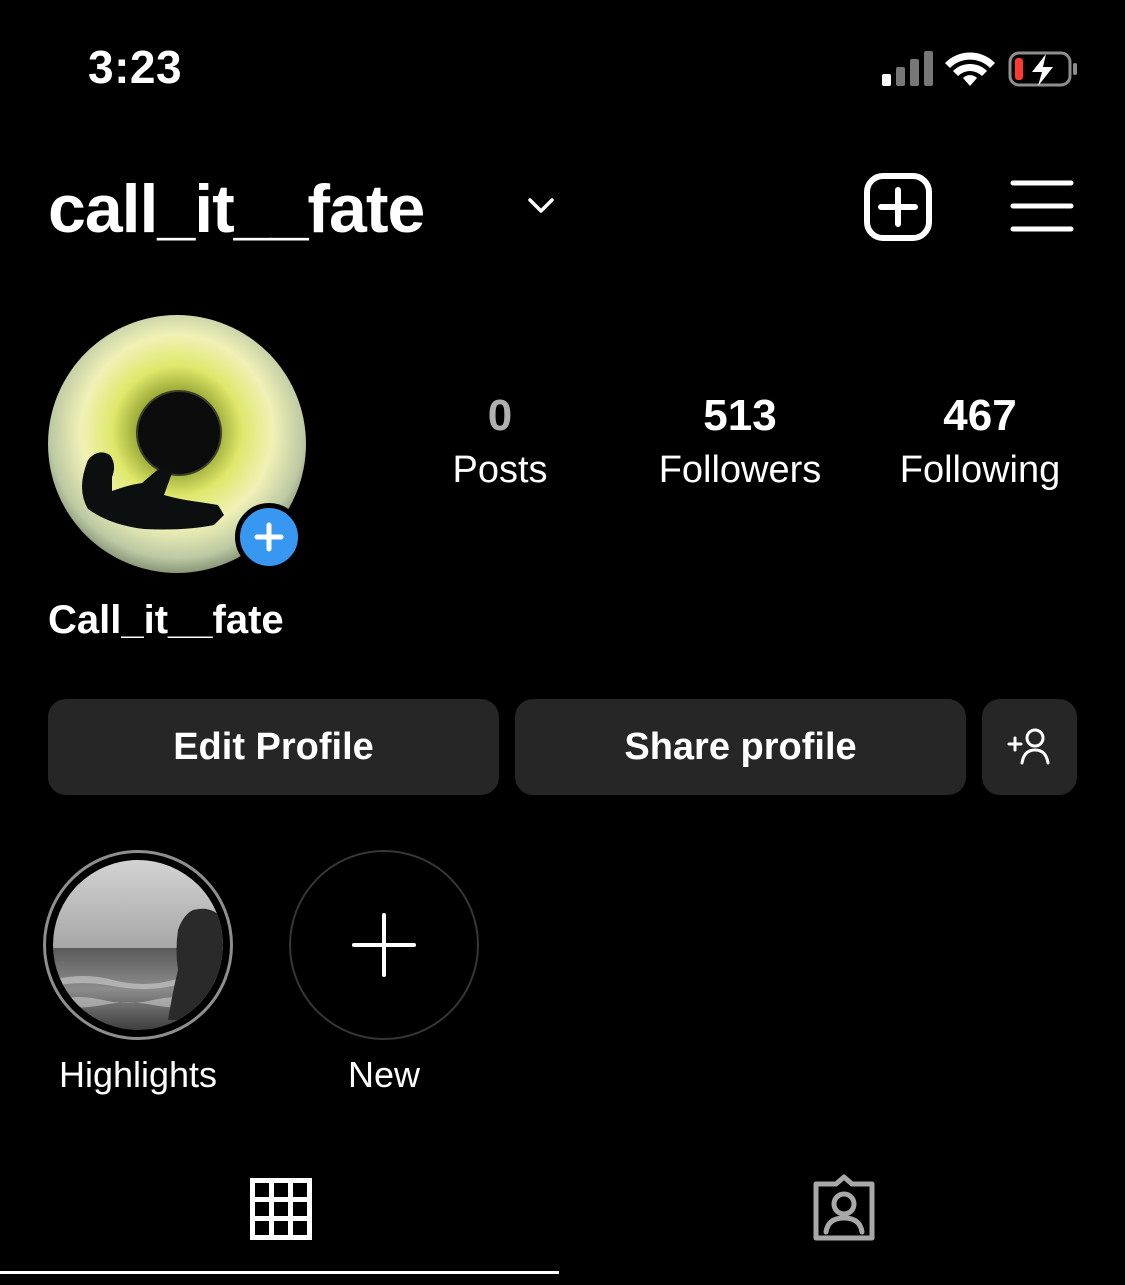  I want to click on active-tab-indicator, so click(279, 1272).